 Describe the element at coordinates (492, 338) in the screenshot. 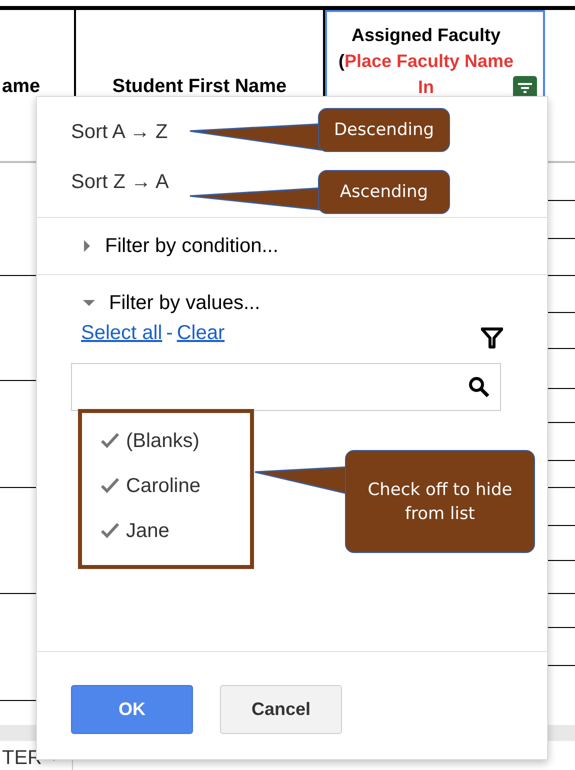

I see `filter-icon` at that location.